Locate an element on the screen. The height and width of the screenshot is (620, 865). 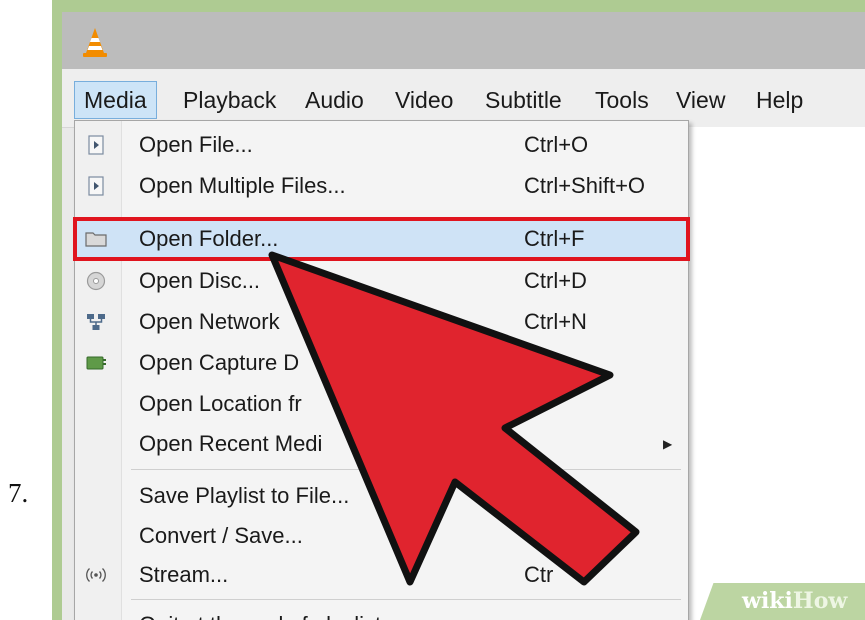
submenu-arrow-icon: ▶ is located at coordinates (668, 444).